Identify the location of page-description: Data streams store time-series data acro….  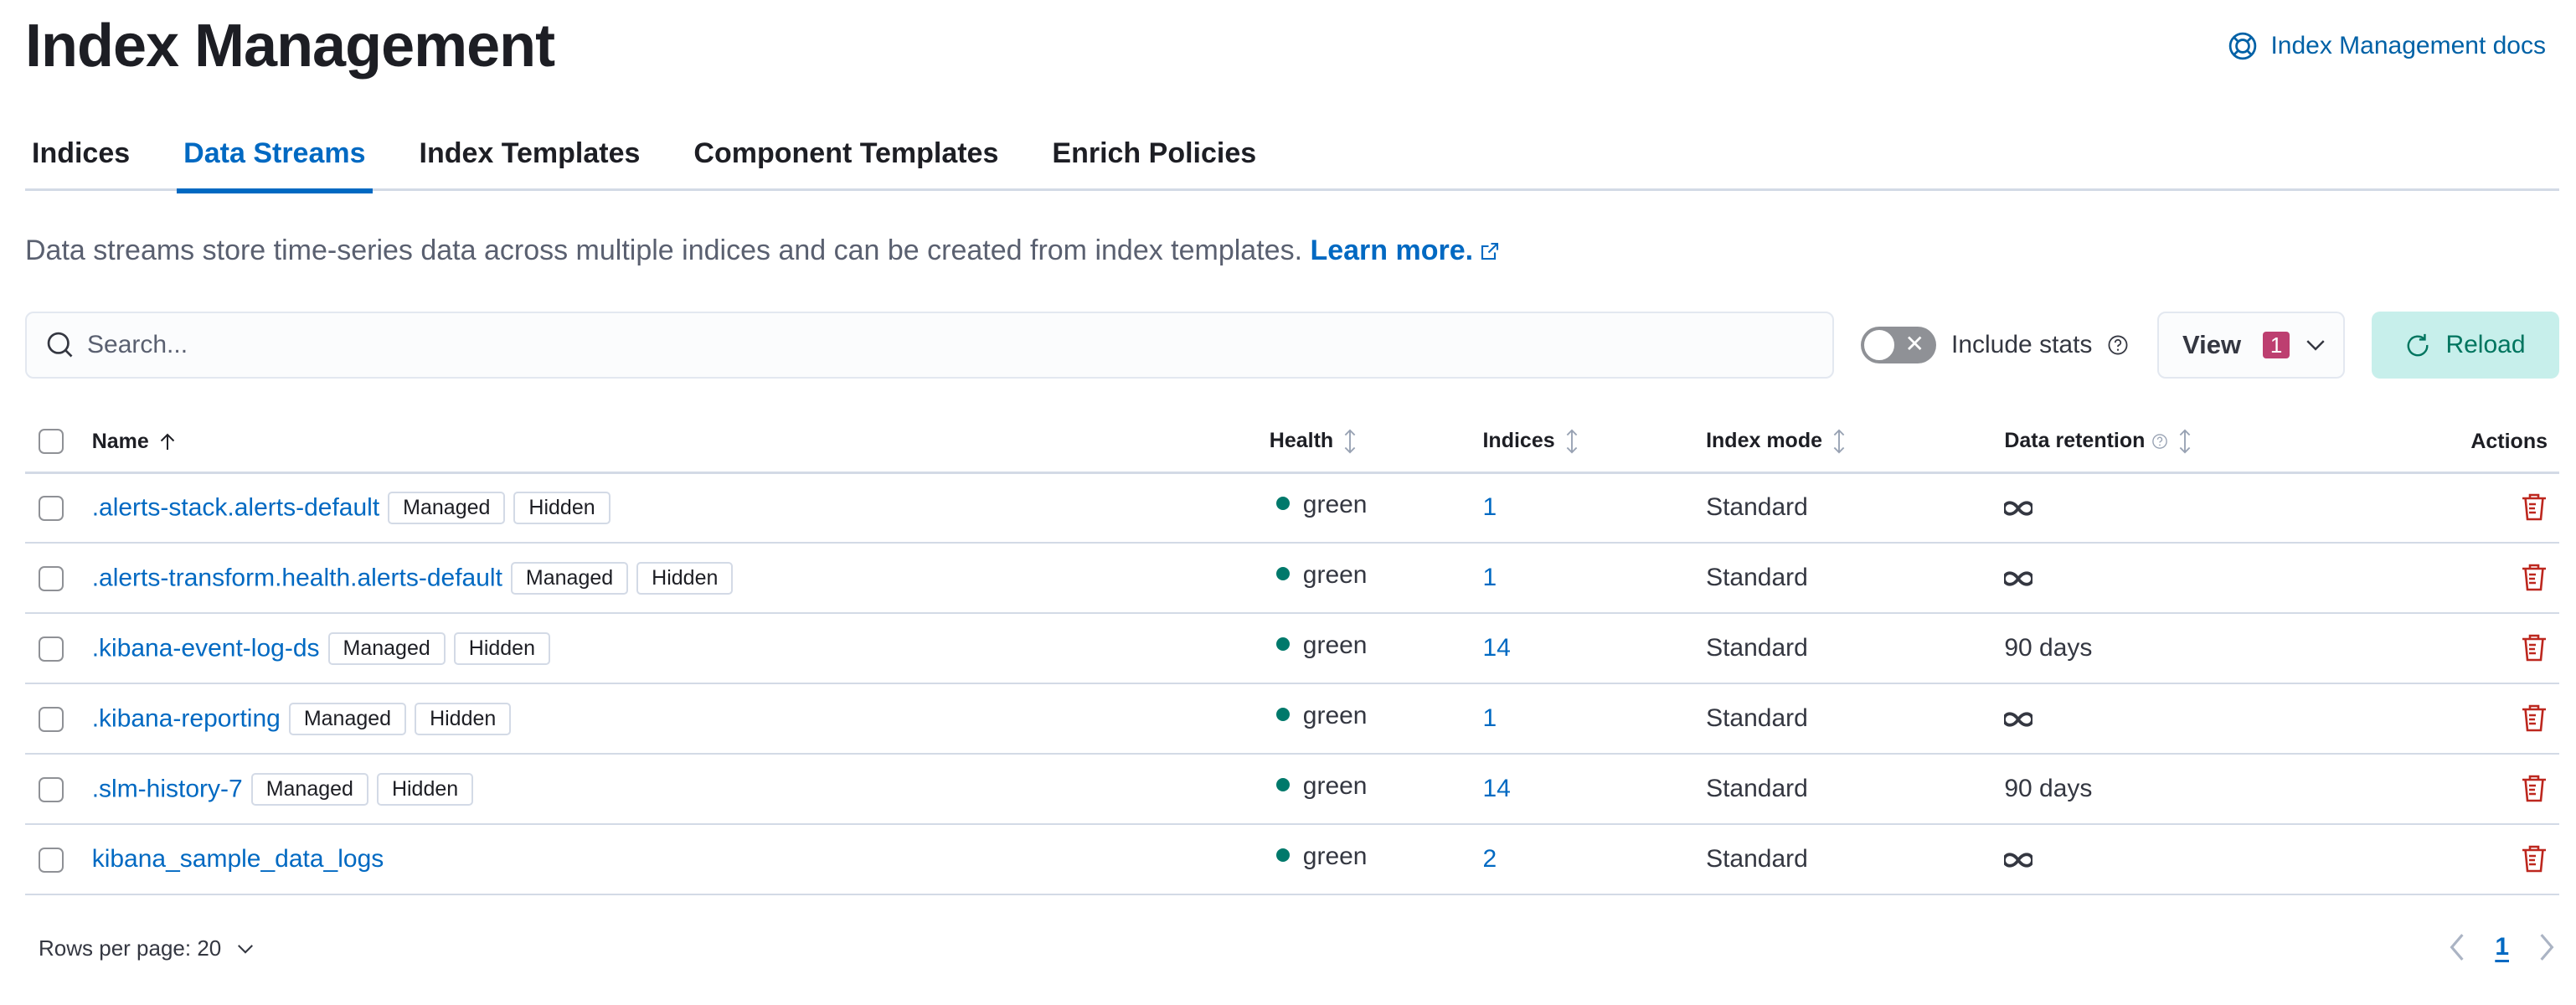
(762, 250).